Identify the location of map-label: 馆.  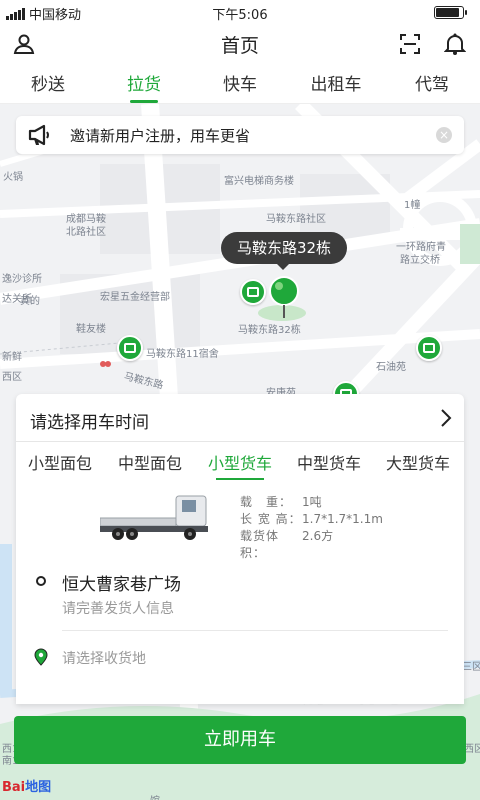
(155, 796).